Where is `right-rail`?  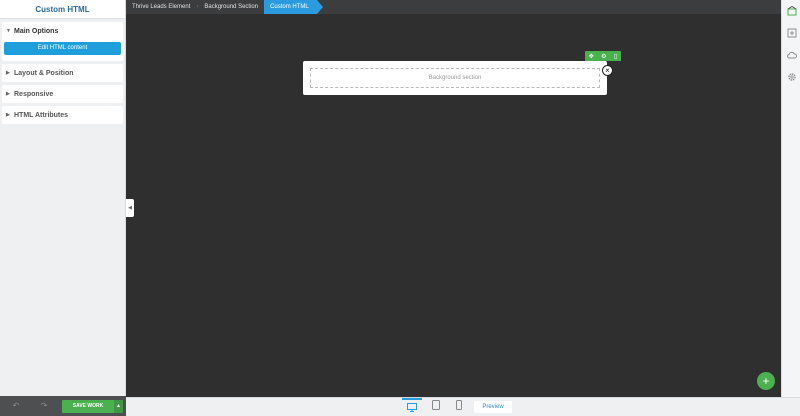
right-rail is located at coordinates (790, 208).